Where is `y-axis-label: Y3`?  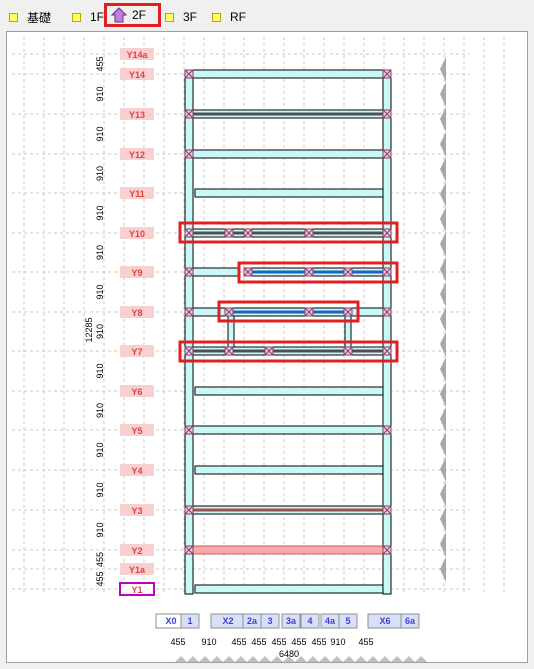
y-axis-label: Y3 is located at coordinates (136, 511).